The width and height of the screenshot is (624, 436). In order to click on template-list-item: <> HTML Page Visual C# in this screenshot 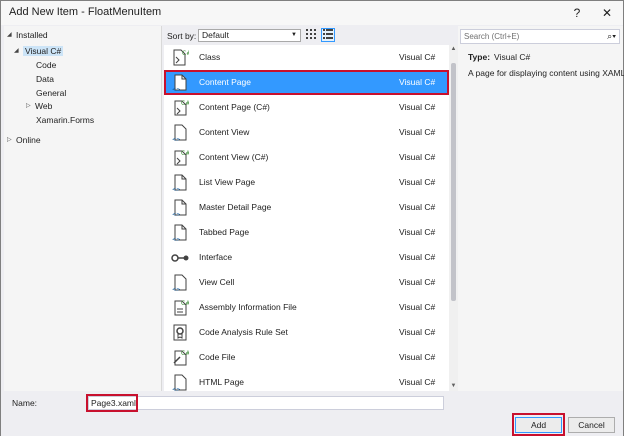, I will do `click(306, 380)`.